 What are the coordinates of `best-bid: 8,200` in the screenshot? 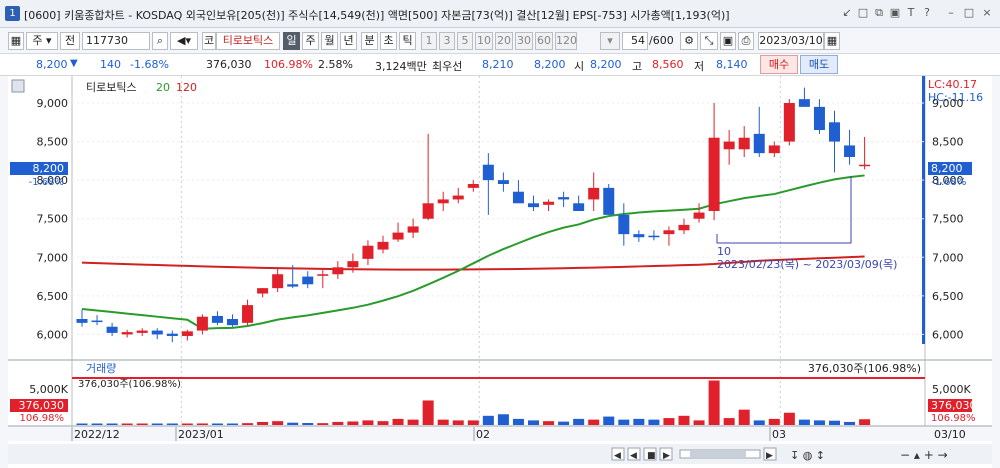 It's located at (550, 64).